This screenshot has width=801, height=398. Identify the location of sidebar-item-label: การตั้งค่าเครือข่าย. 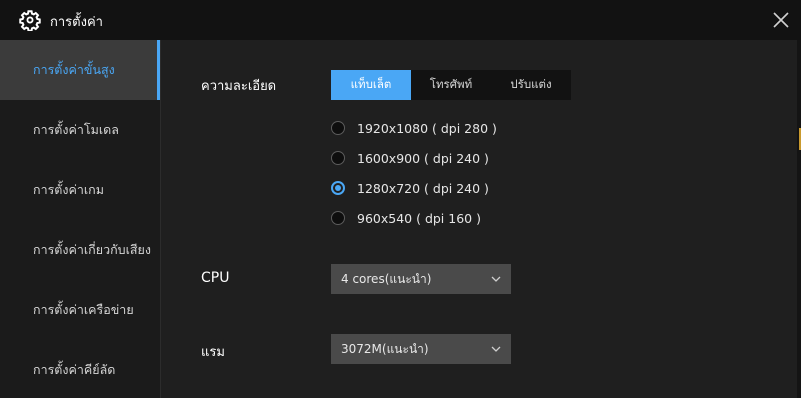
(83, 309).